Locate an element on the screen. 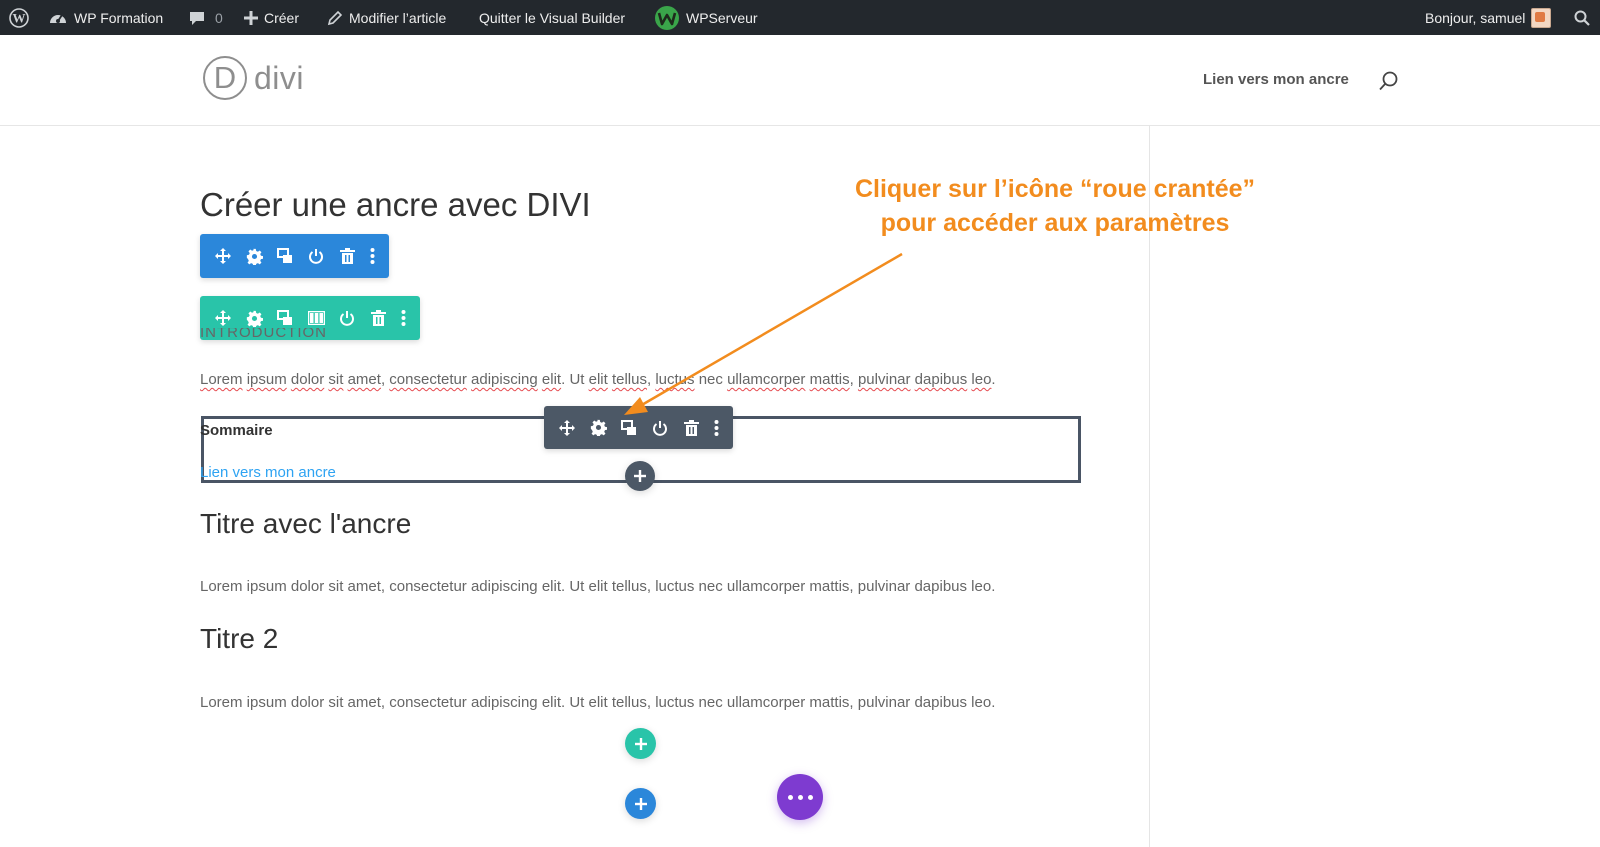  heading-anchor: Titre avec l'ancre is located at coordinates (306, 523).